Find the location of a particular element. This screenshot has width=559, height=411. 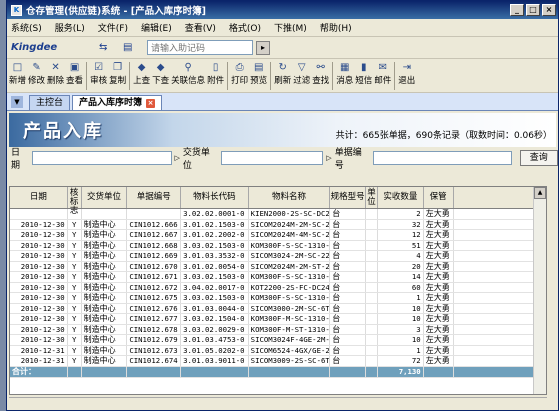

refresh-icon: ↻ is located at coordinates (282, 67).